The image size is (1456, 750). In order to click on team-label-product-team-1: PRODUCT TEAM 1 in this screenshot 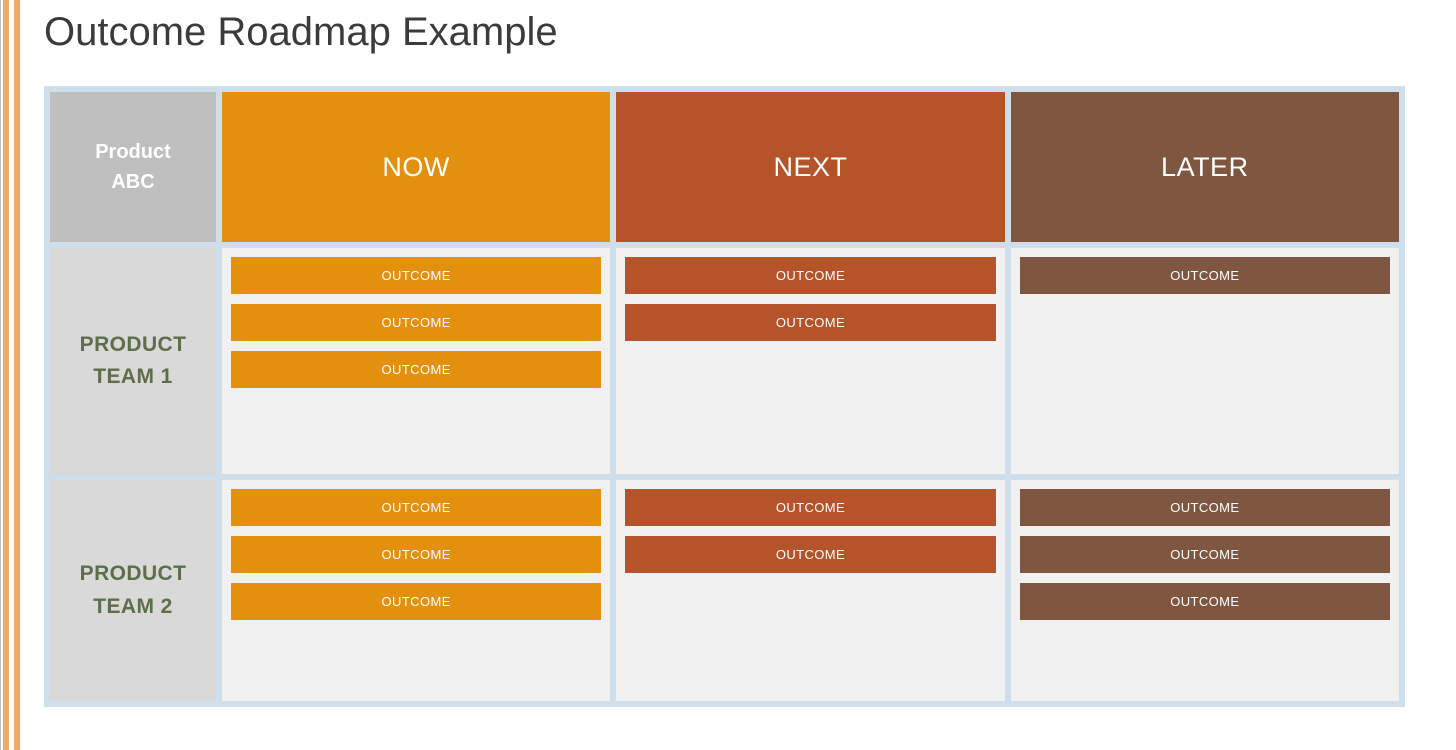, I will do `click(133, 361)`.